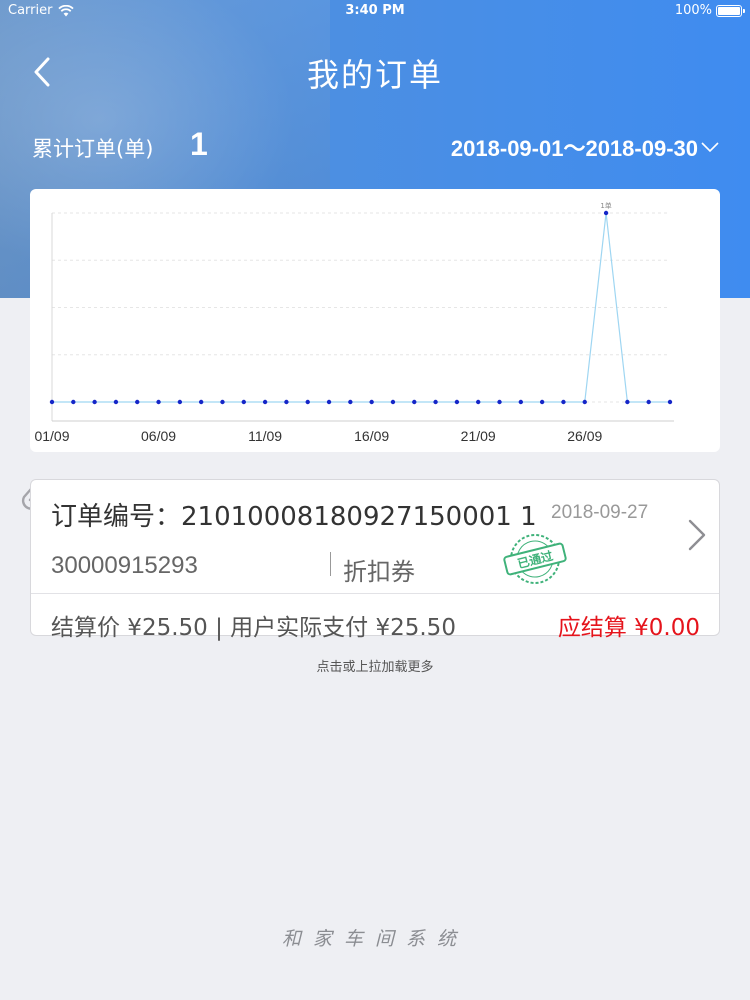 The width and height of the screenshot is (750, 1000). I want to click on clock: 3:40 PM, so click(375, 10).